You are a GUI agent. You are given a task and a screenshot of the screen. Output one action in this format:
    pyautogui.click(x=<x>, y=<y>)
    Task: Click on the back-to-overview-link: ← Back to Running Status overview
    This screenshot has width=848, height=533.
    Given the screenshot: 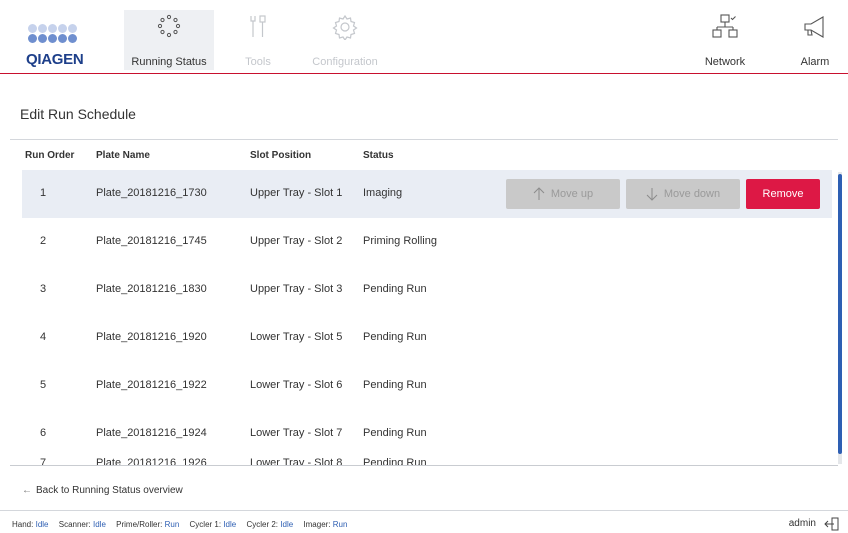 What is the action you would take?
    pyautogui.click(x=102, y=490)
    